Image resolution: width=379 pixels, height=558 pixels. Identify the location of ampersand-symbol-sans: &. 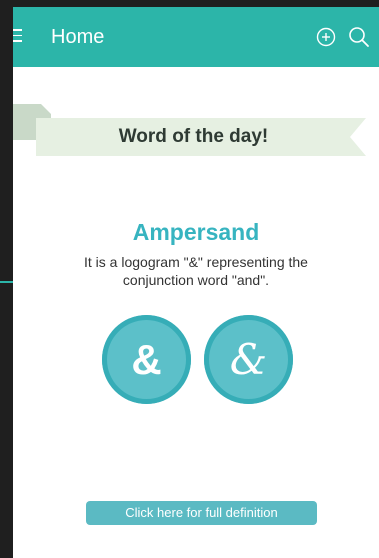
(146, 359).